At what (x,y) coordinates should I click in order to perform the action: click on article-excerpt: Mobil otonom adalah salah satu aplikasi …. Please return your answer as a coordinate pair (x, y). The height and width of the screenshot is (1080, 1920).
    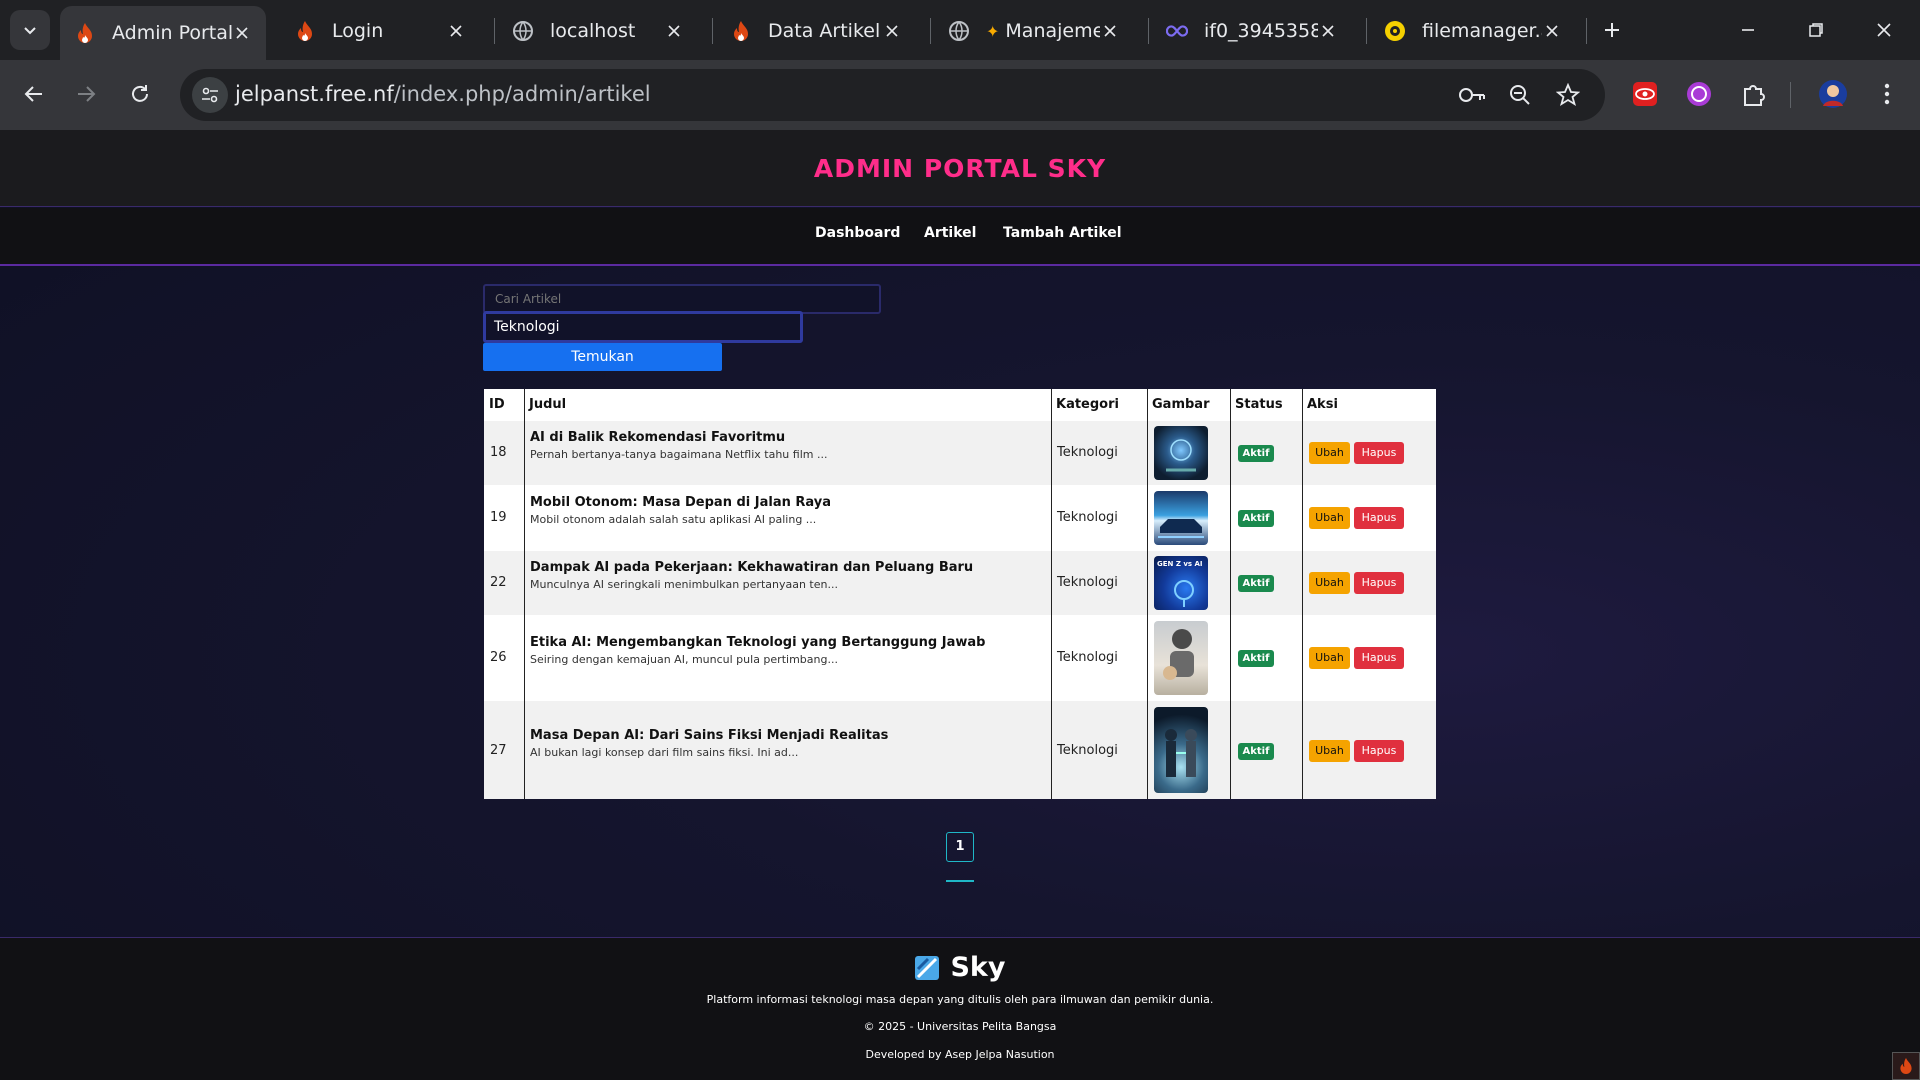
    Looking at the image, I should click on (673, 519).